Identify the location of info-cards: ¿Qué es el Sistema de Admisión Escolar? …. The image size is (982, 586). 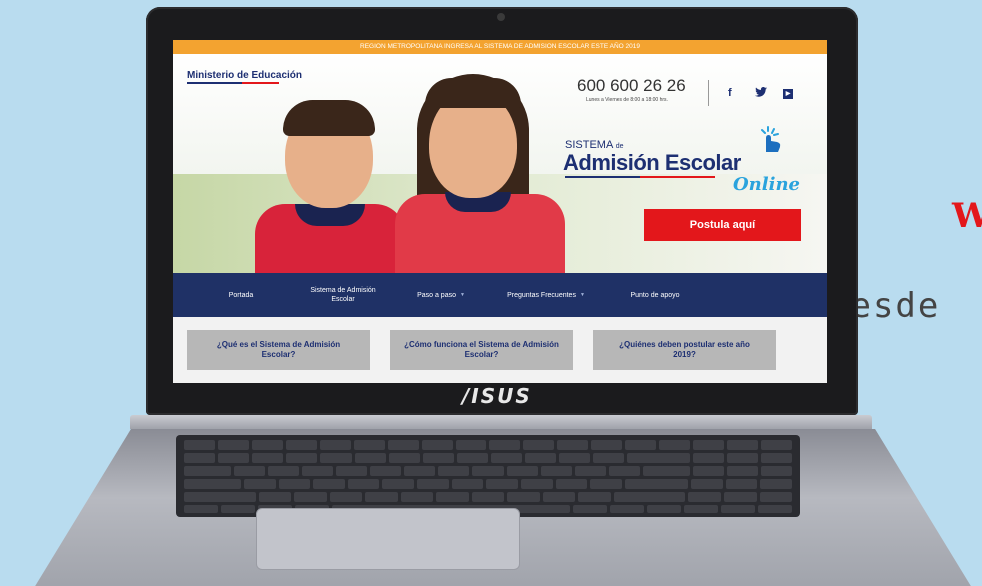
(500, 350).